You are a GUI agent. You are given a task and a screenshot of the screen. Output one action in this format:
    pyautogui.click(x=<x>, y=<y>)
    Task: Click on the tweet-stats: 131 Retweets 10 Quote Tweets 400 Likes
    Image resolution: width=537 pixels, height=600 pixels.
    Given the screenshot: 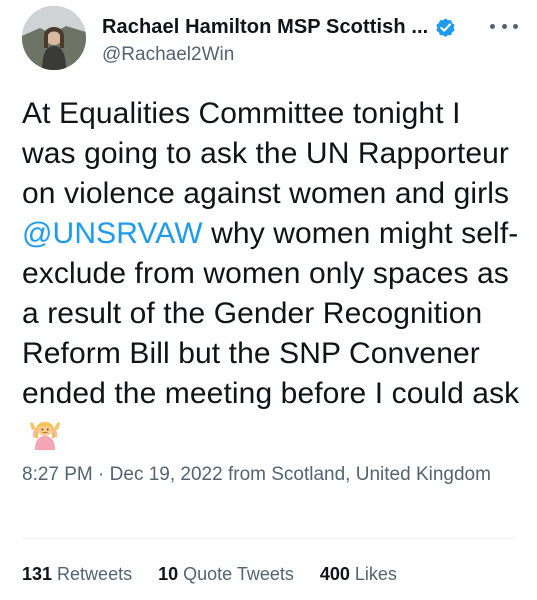 What is the action you would take?
    pyautogui.click(x=222, y=574)
    